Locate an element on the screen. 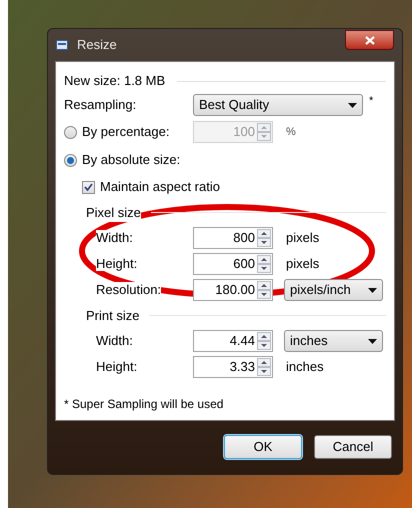 The height and width of the screenshot is (508, 412). new-size-label: New size: 1.8 MB is located at coordinates (115, 81).